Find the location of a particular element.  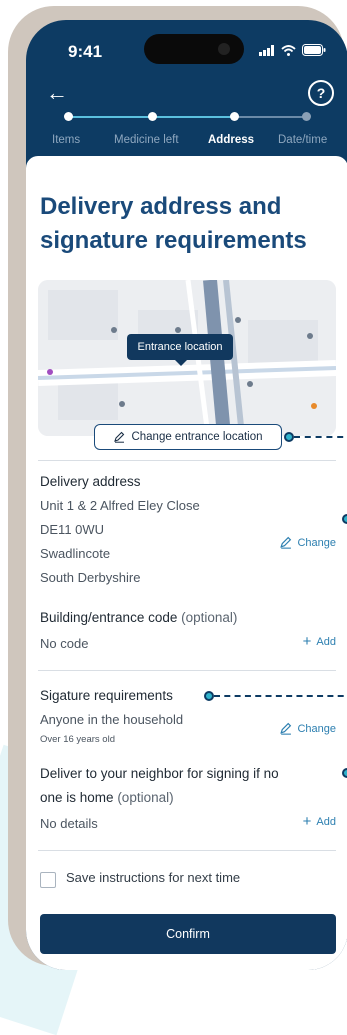

change-entrance-label: Change entrance location is located at coordinates (197, 437).